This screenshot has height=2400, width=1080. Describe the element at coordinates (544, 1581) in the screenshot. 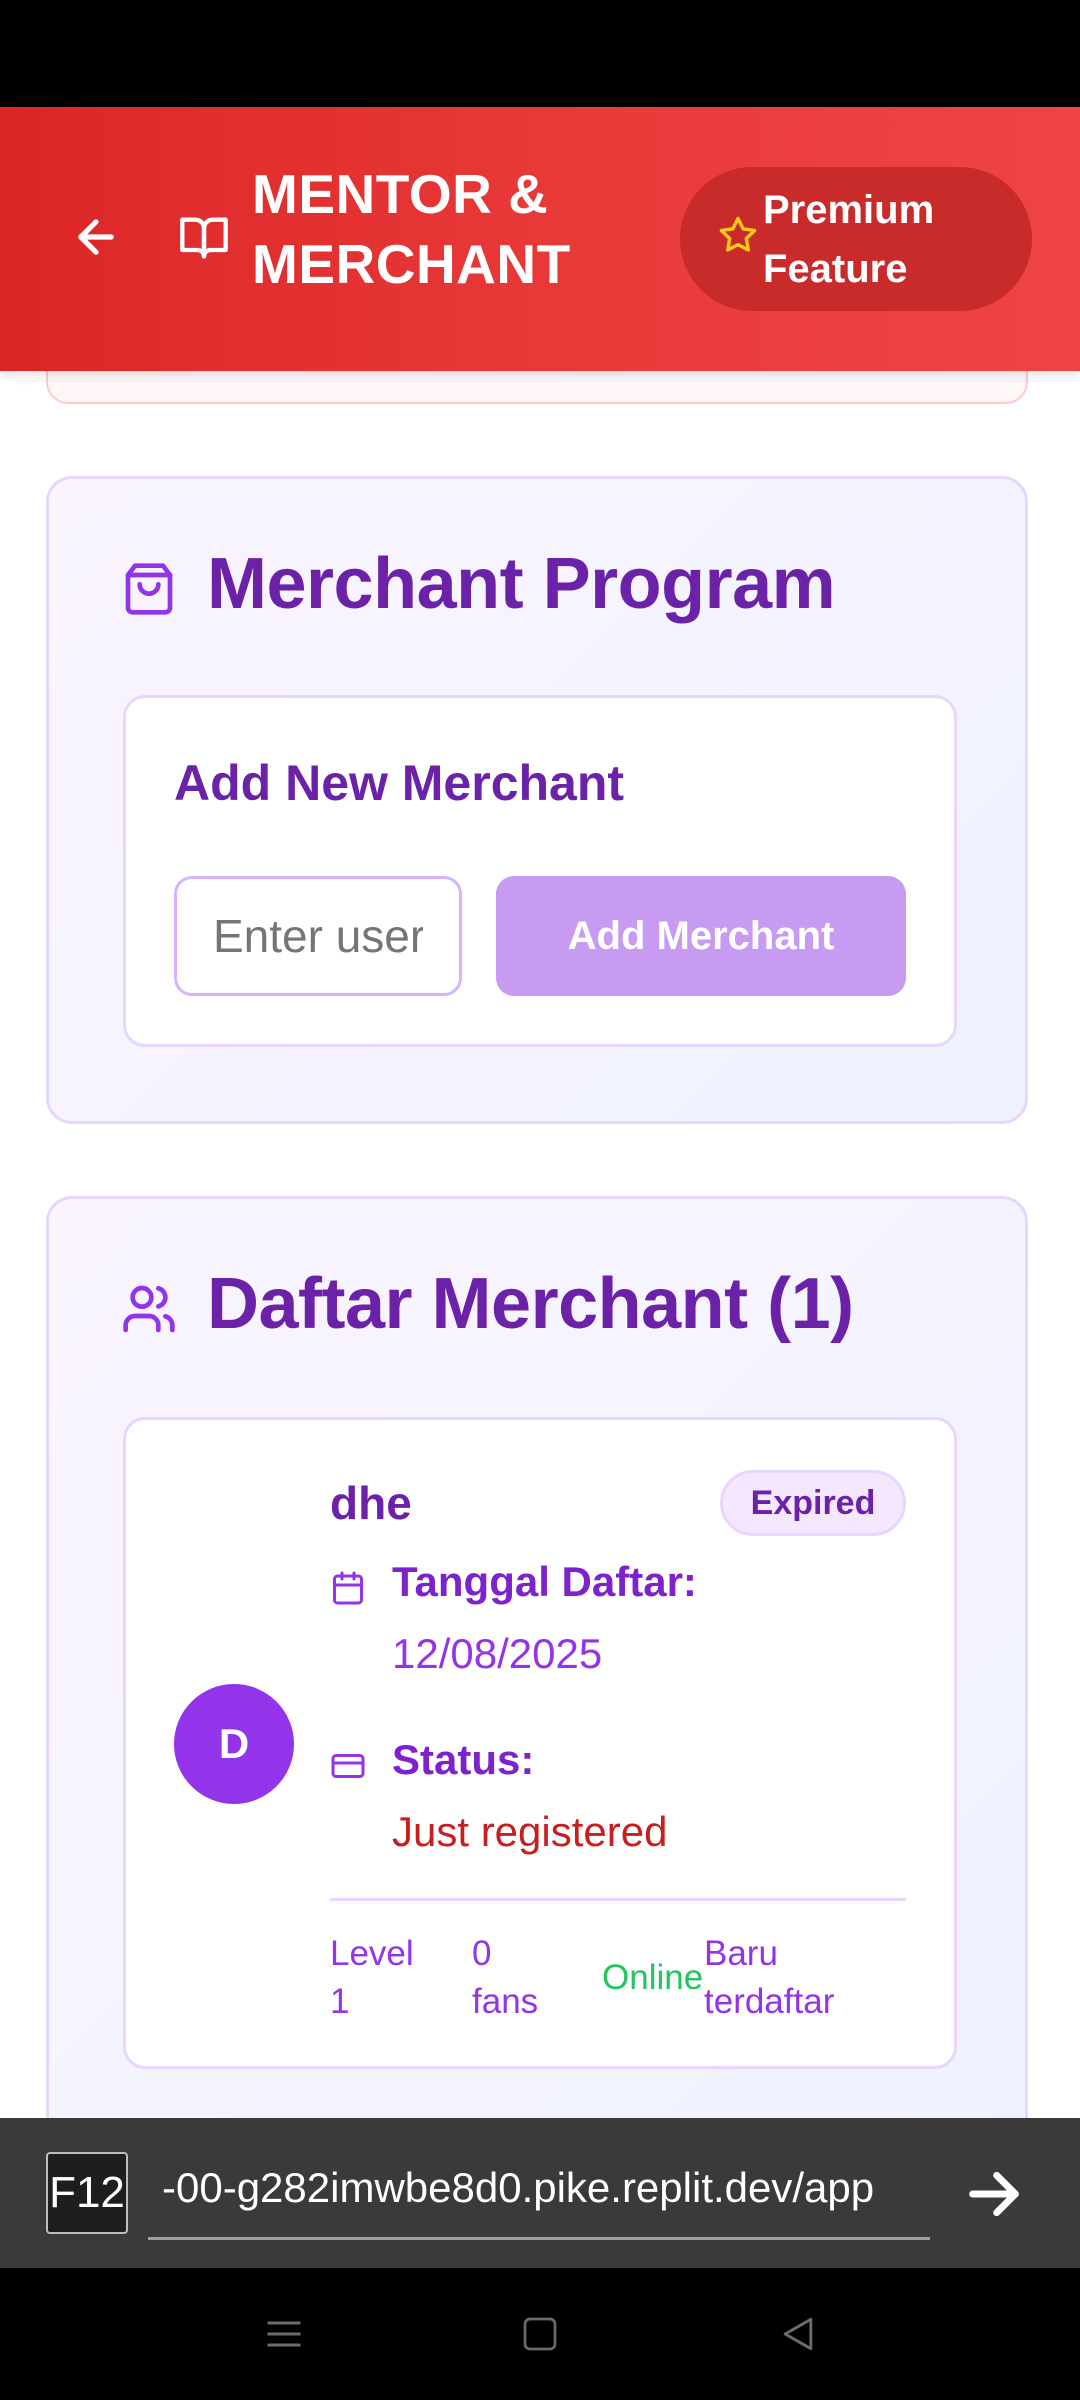

I see `date-label: Tanggal Daftar:` at that location.